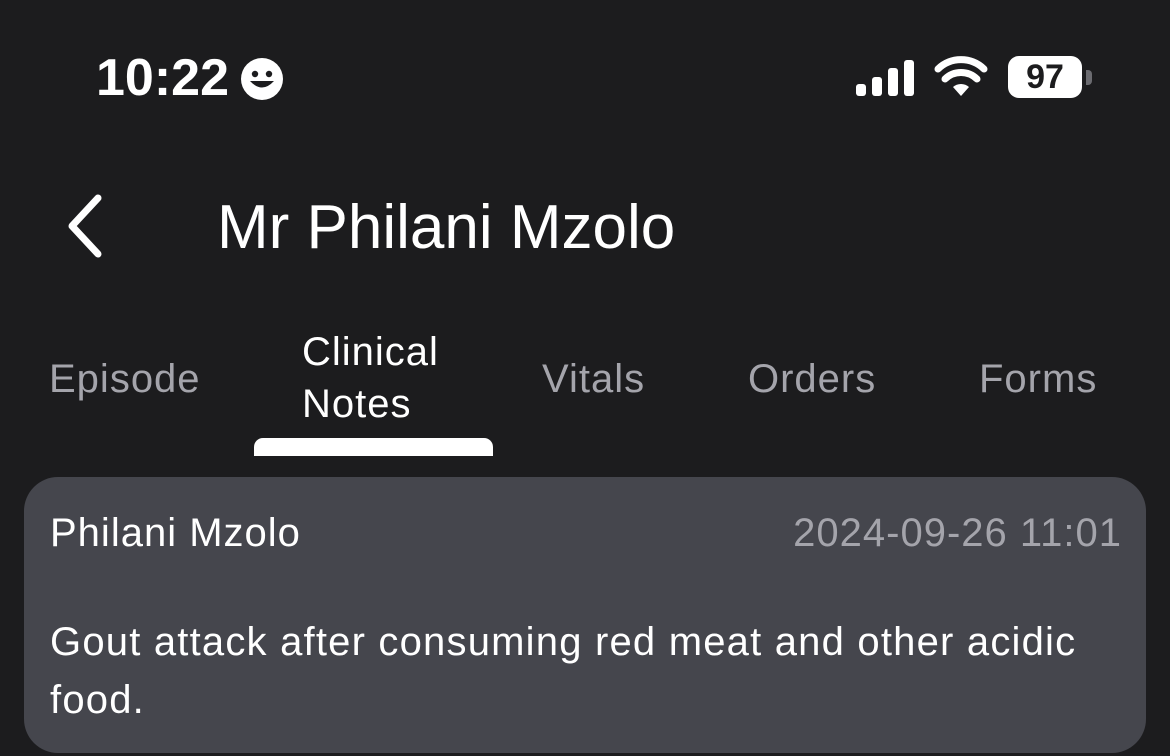 This screenshot has width=1170, height=756. Describe the element at coordinates (373, 447) in the screenshot. I see `active-tab-indicator` at that location.